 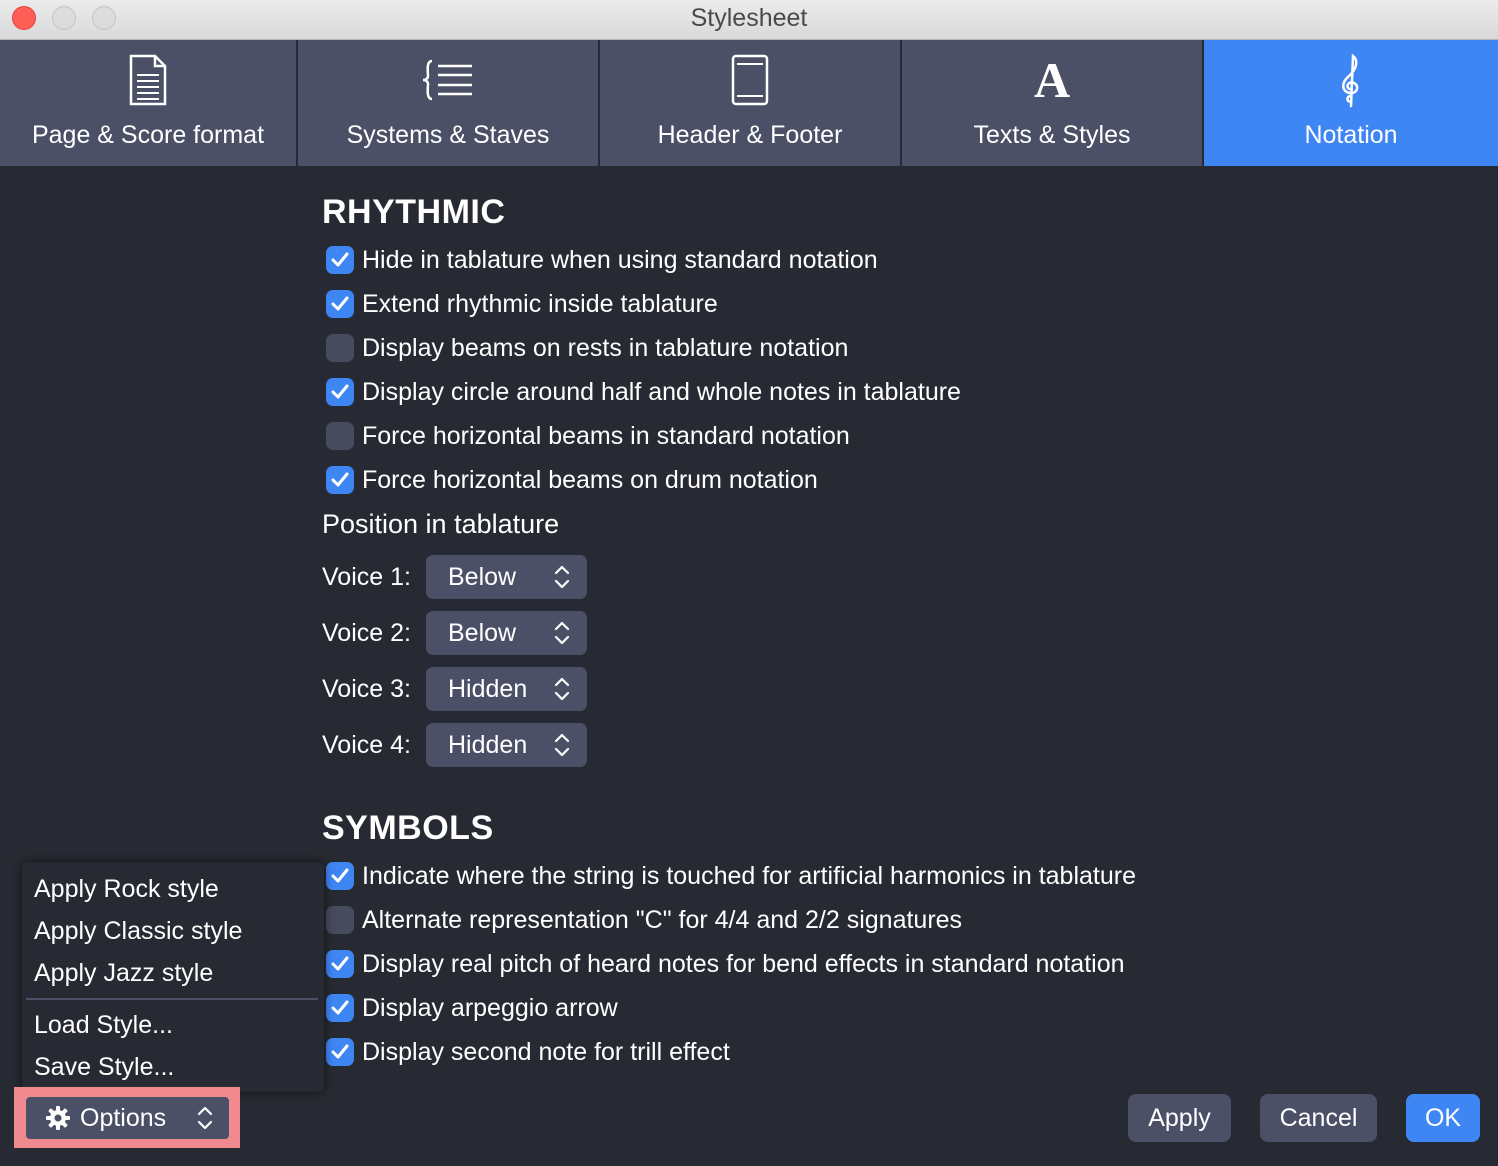 I want to click on menu-separator, so click(x=172, y=999).